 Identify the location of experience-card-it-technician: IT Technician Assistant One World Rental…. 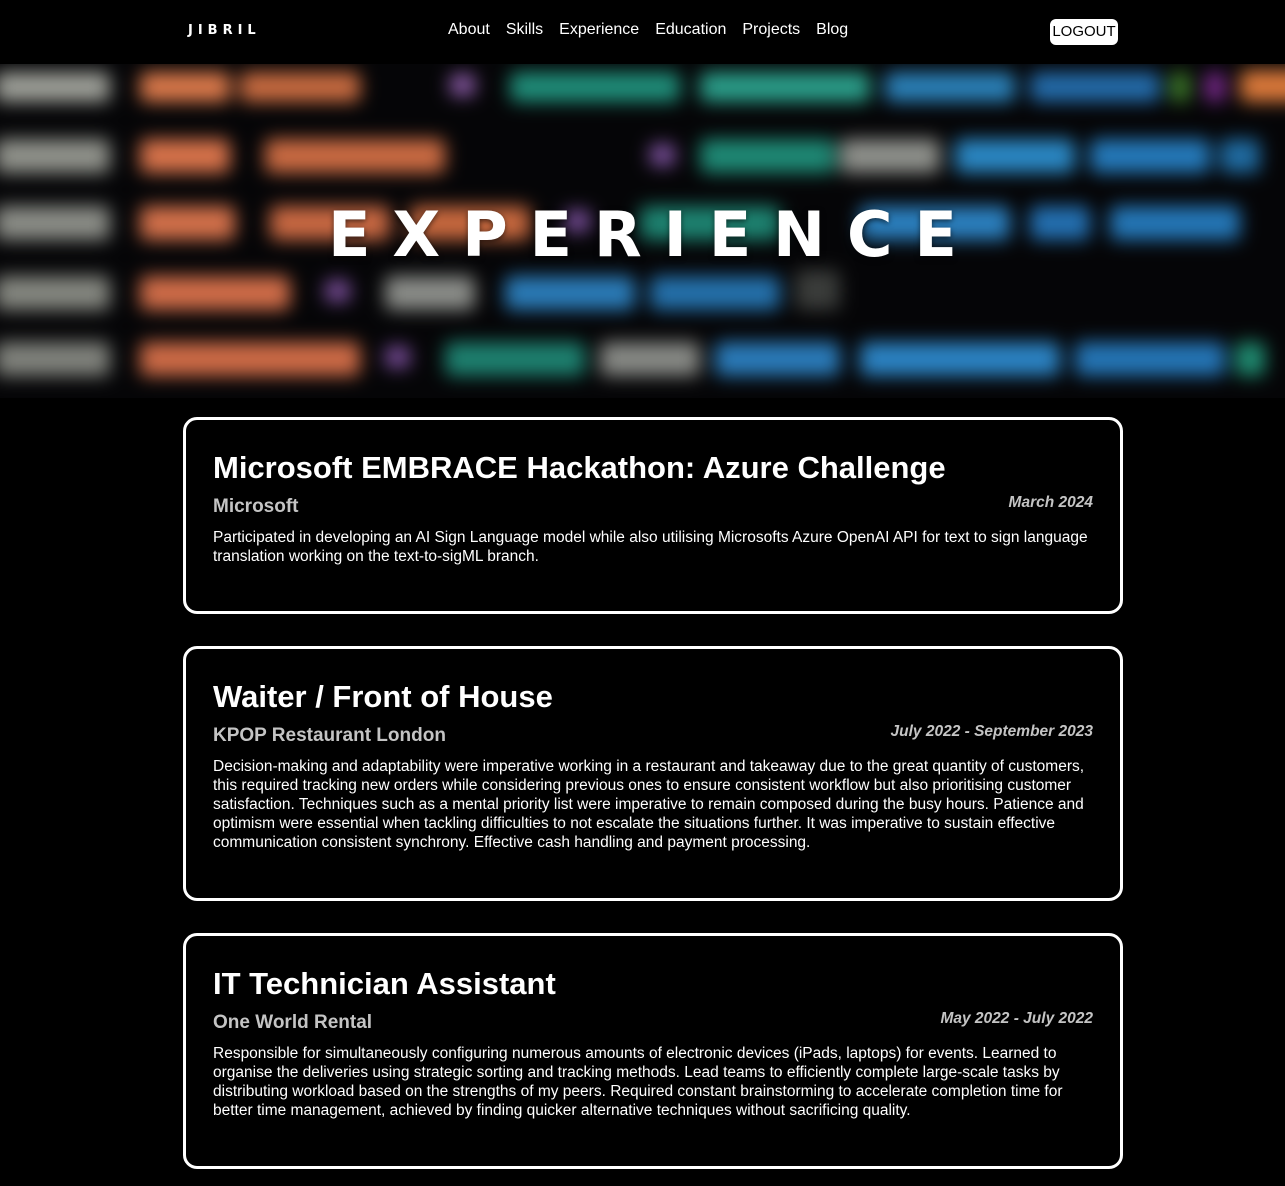
(653, 1051).